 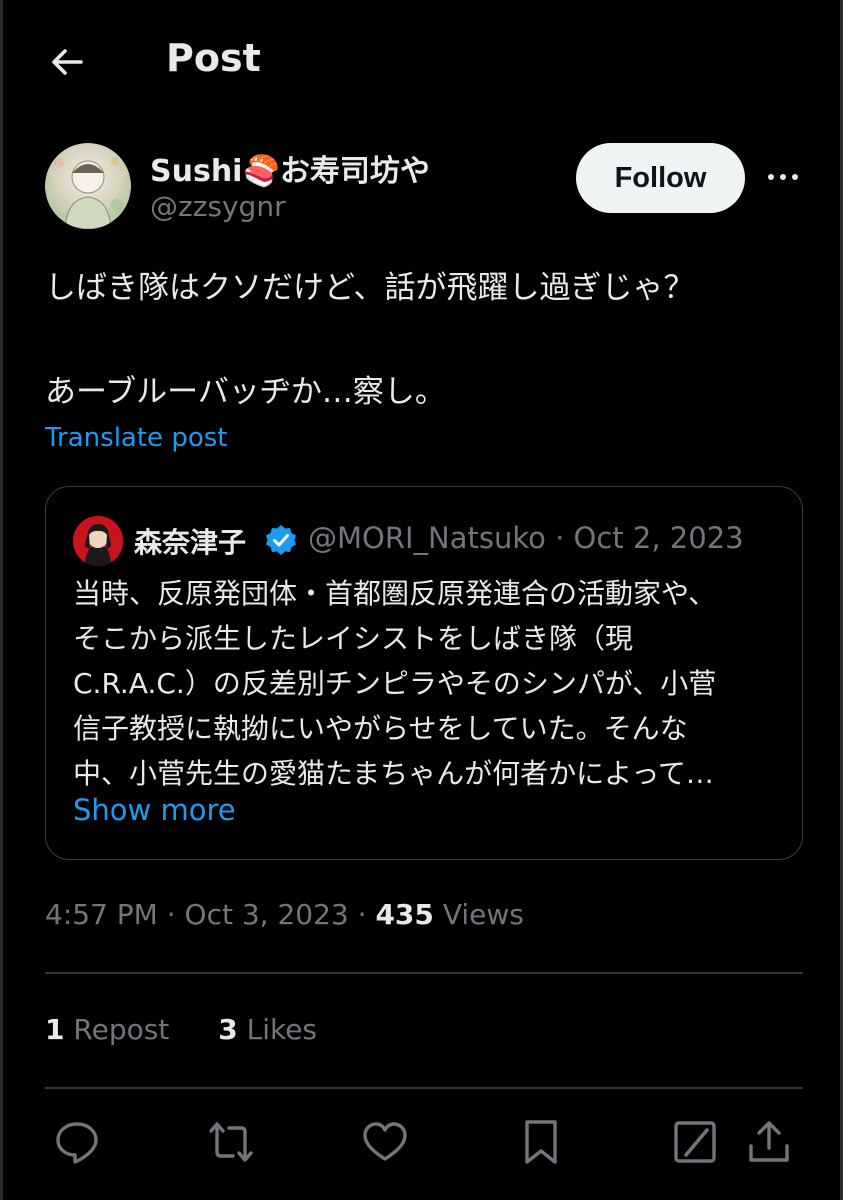 I want to click on more-horizontal-icon, so click(x=783, y=177).